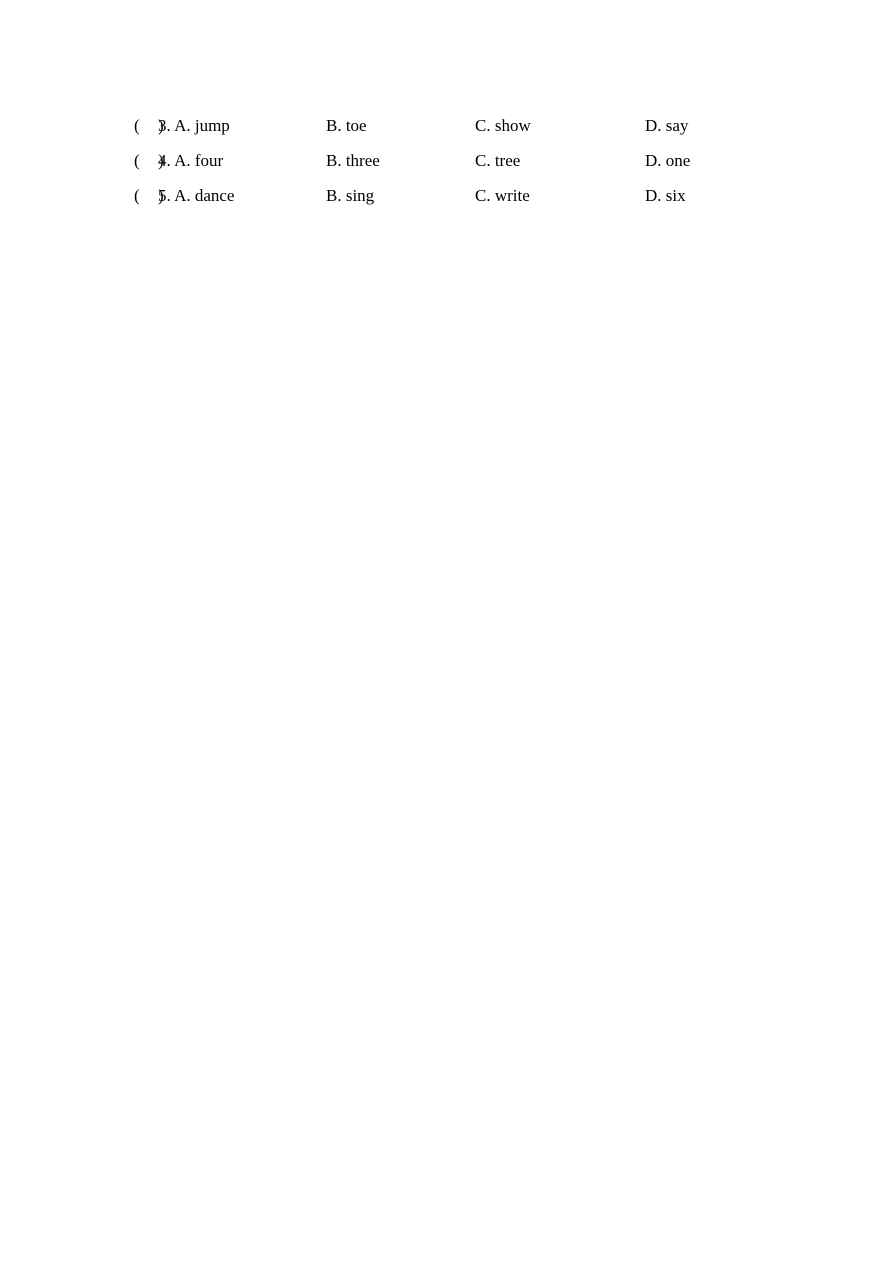 Image resolution: width=892 pixels, height=1262 pixels. Describe the element at coordinates (444, 131) in the screenshot. I see `question-row-3: () 3. A. jump B. toe C. show D. say` at that location.